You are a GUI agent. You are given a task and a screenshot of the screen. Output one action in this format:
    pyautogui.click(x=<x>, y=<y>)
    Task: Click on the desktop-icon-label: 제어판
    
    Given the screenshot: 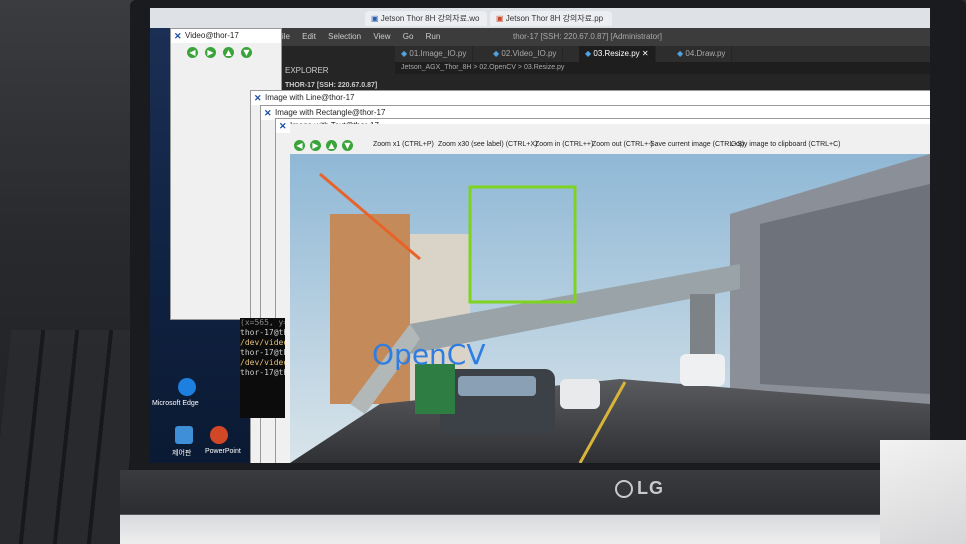 What is the action you would take?
    pyautogui.click(x=182, y=453)
    